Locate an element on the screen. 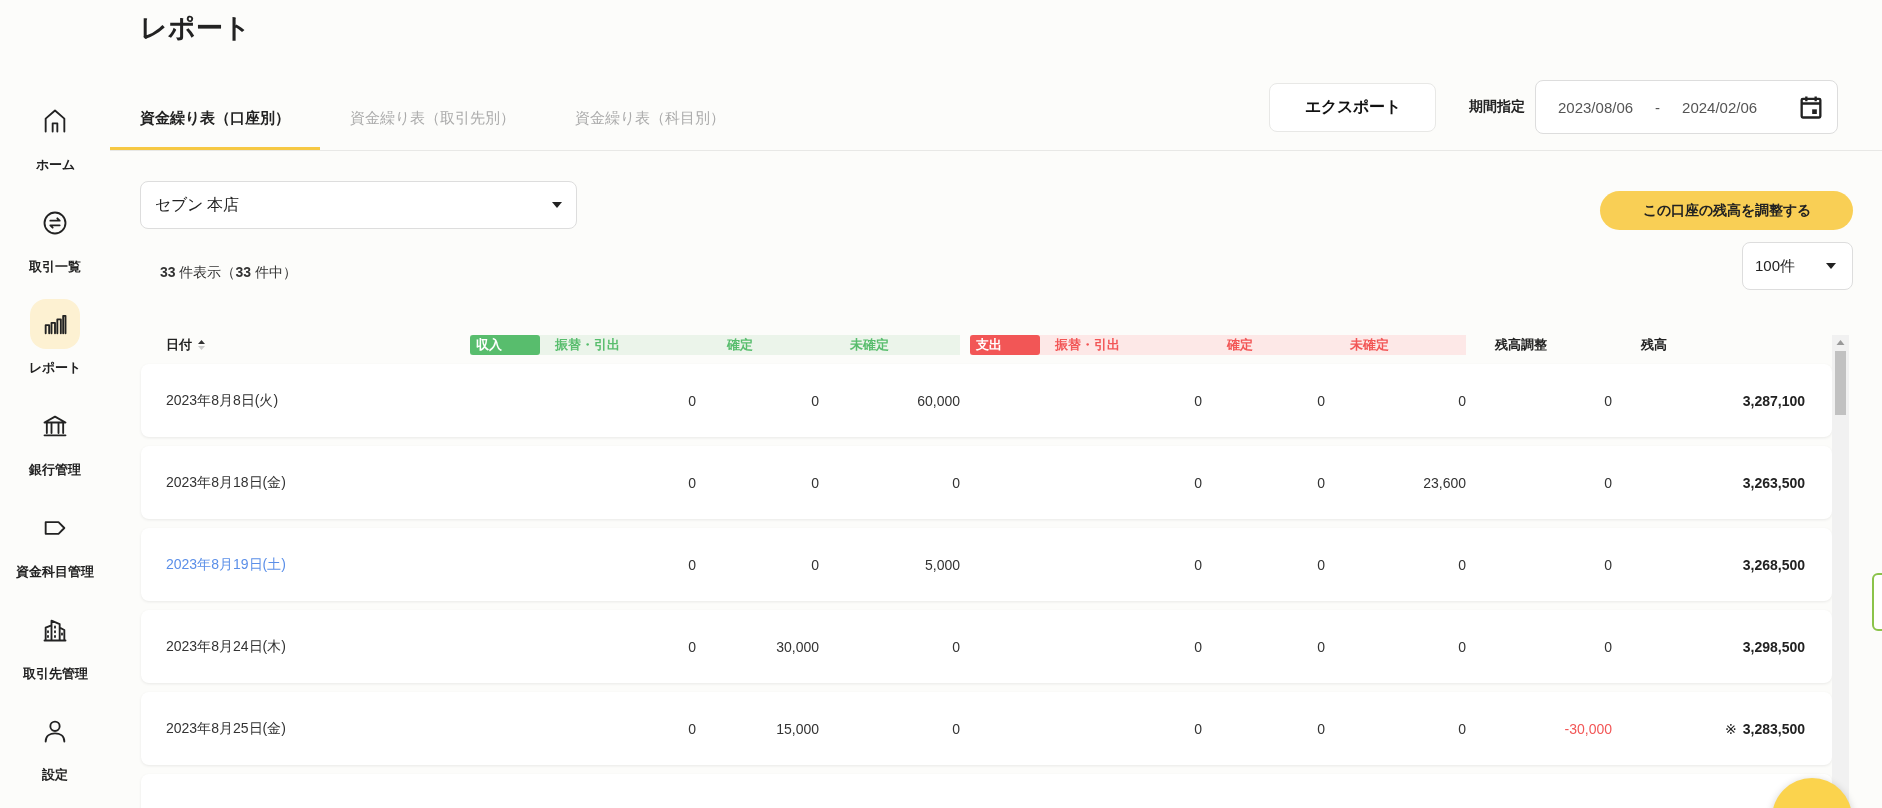 The width and height of the screenshot is (1882, 808). category-badge: 支出 is located at coordinates (1005, 345).